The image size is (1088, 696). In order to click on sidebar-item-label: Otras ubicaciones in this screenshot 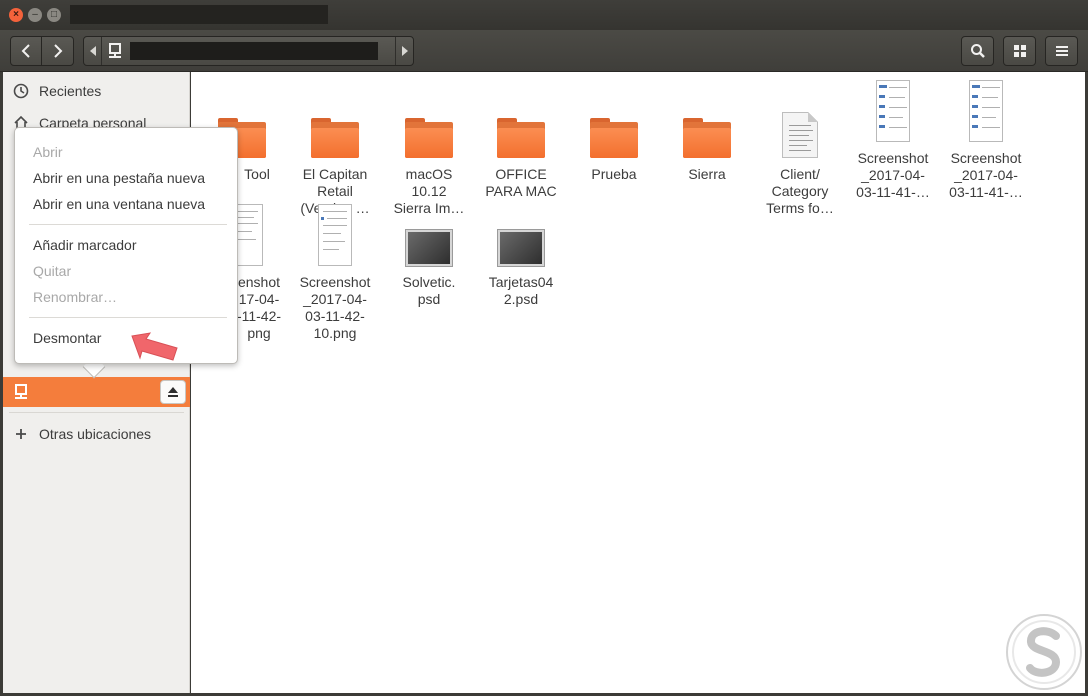, I will do `click(95, 434)`.